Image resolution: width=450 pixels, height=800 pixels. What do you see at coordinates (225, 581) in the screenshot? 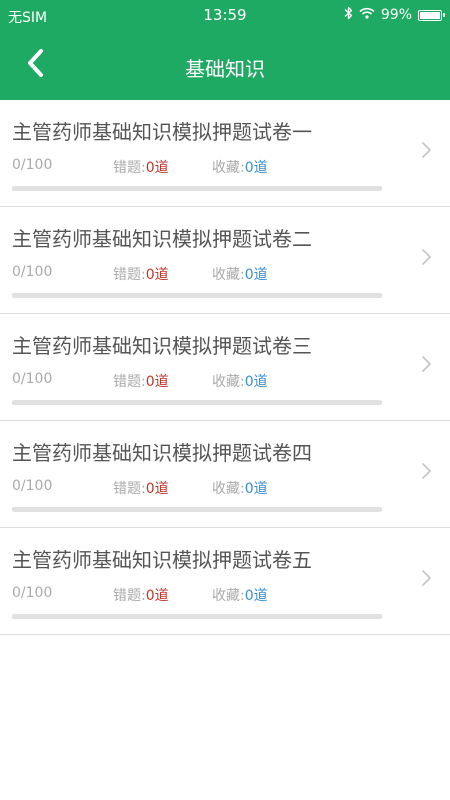
I see `exam-list-item: 主管药师基础知识模拟押题试卷五 0/100 错题:0道 收藏:0道` at bounding box center [225, 581].